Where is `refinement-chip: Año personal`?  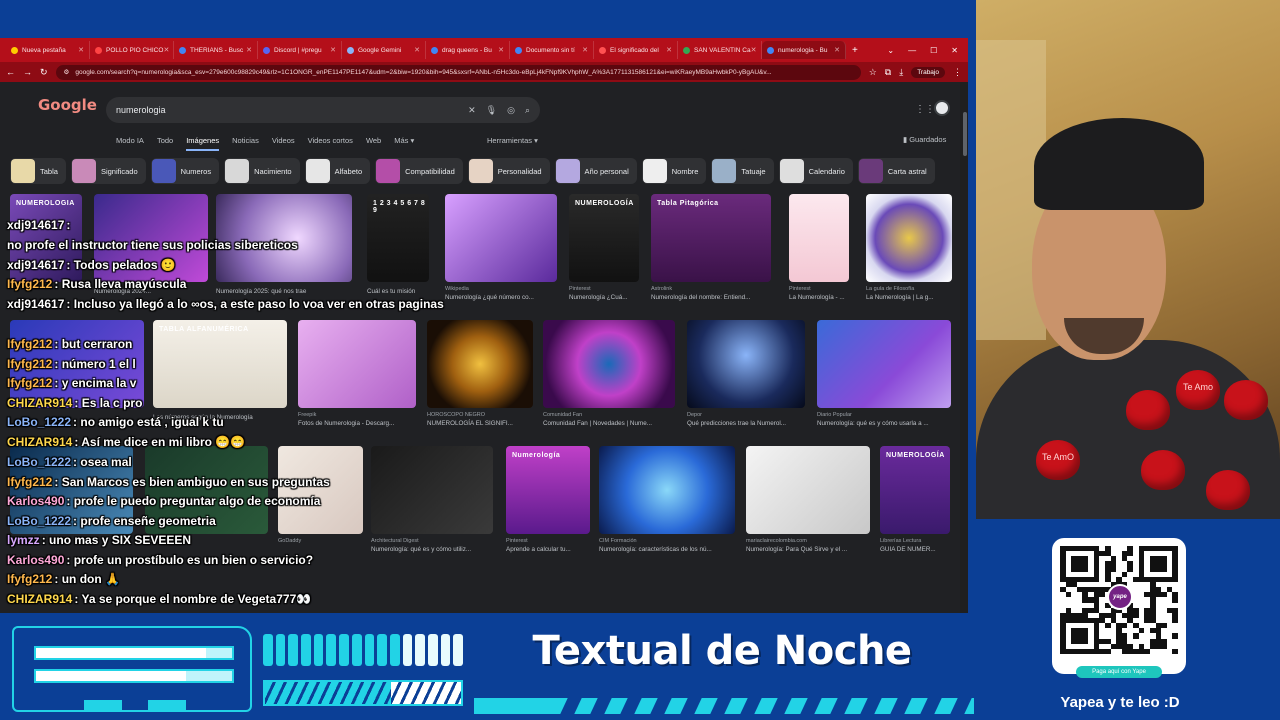
refinement-chip: Año personal is located at coordinates (595, 171).